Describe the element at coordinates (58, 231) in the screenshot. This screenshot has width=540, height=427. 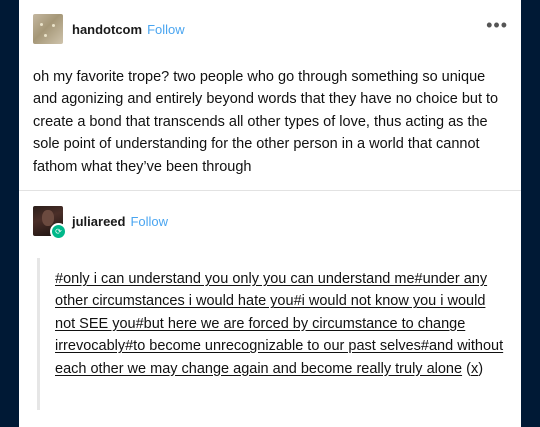
I see `reblog-icon: ⟳` at that location.